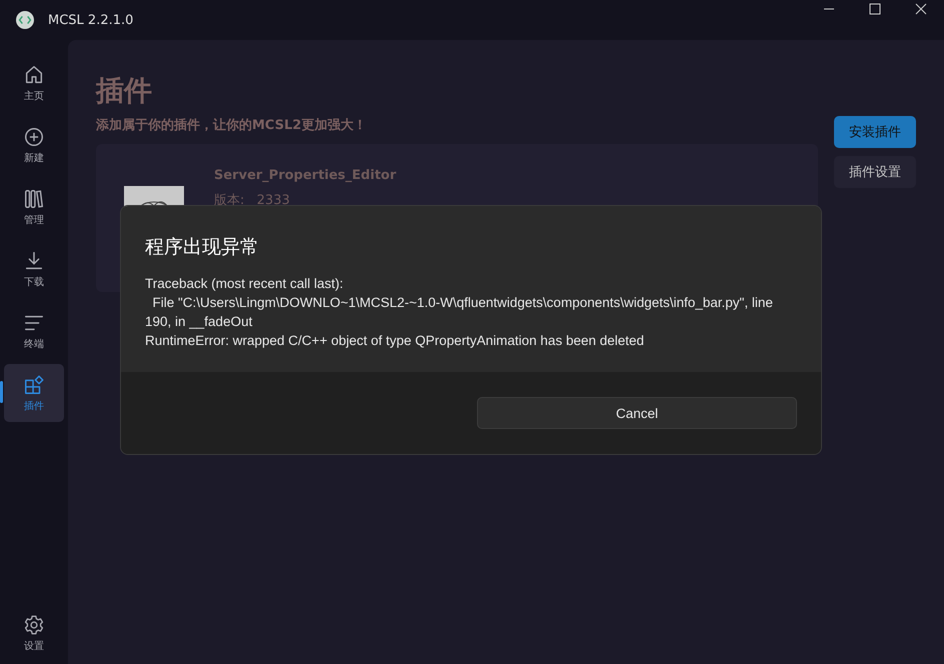  I want to click on add-icon, so click(34, 137).